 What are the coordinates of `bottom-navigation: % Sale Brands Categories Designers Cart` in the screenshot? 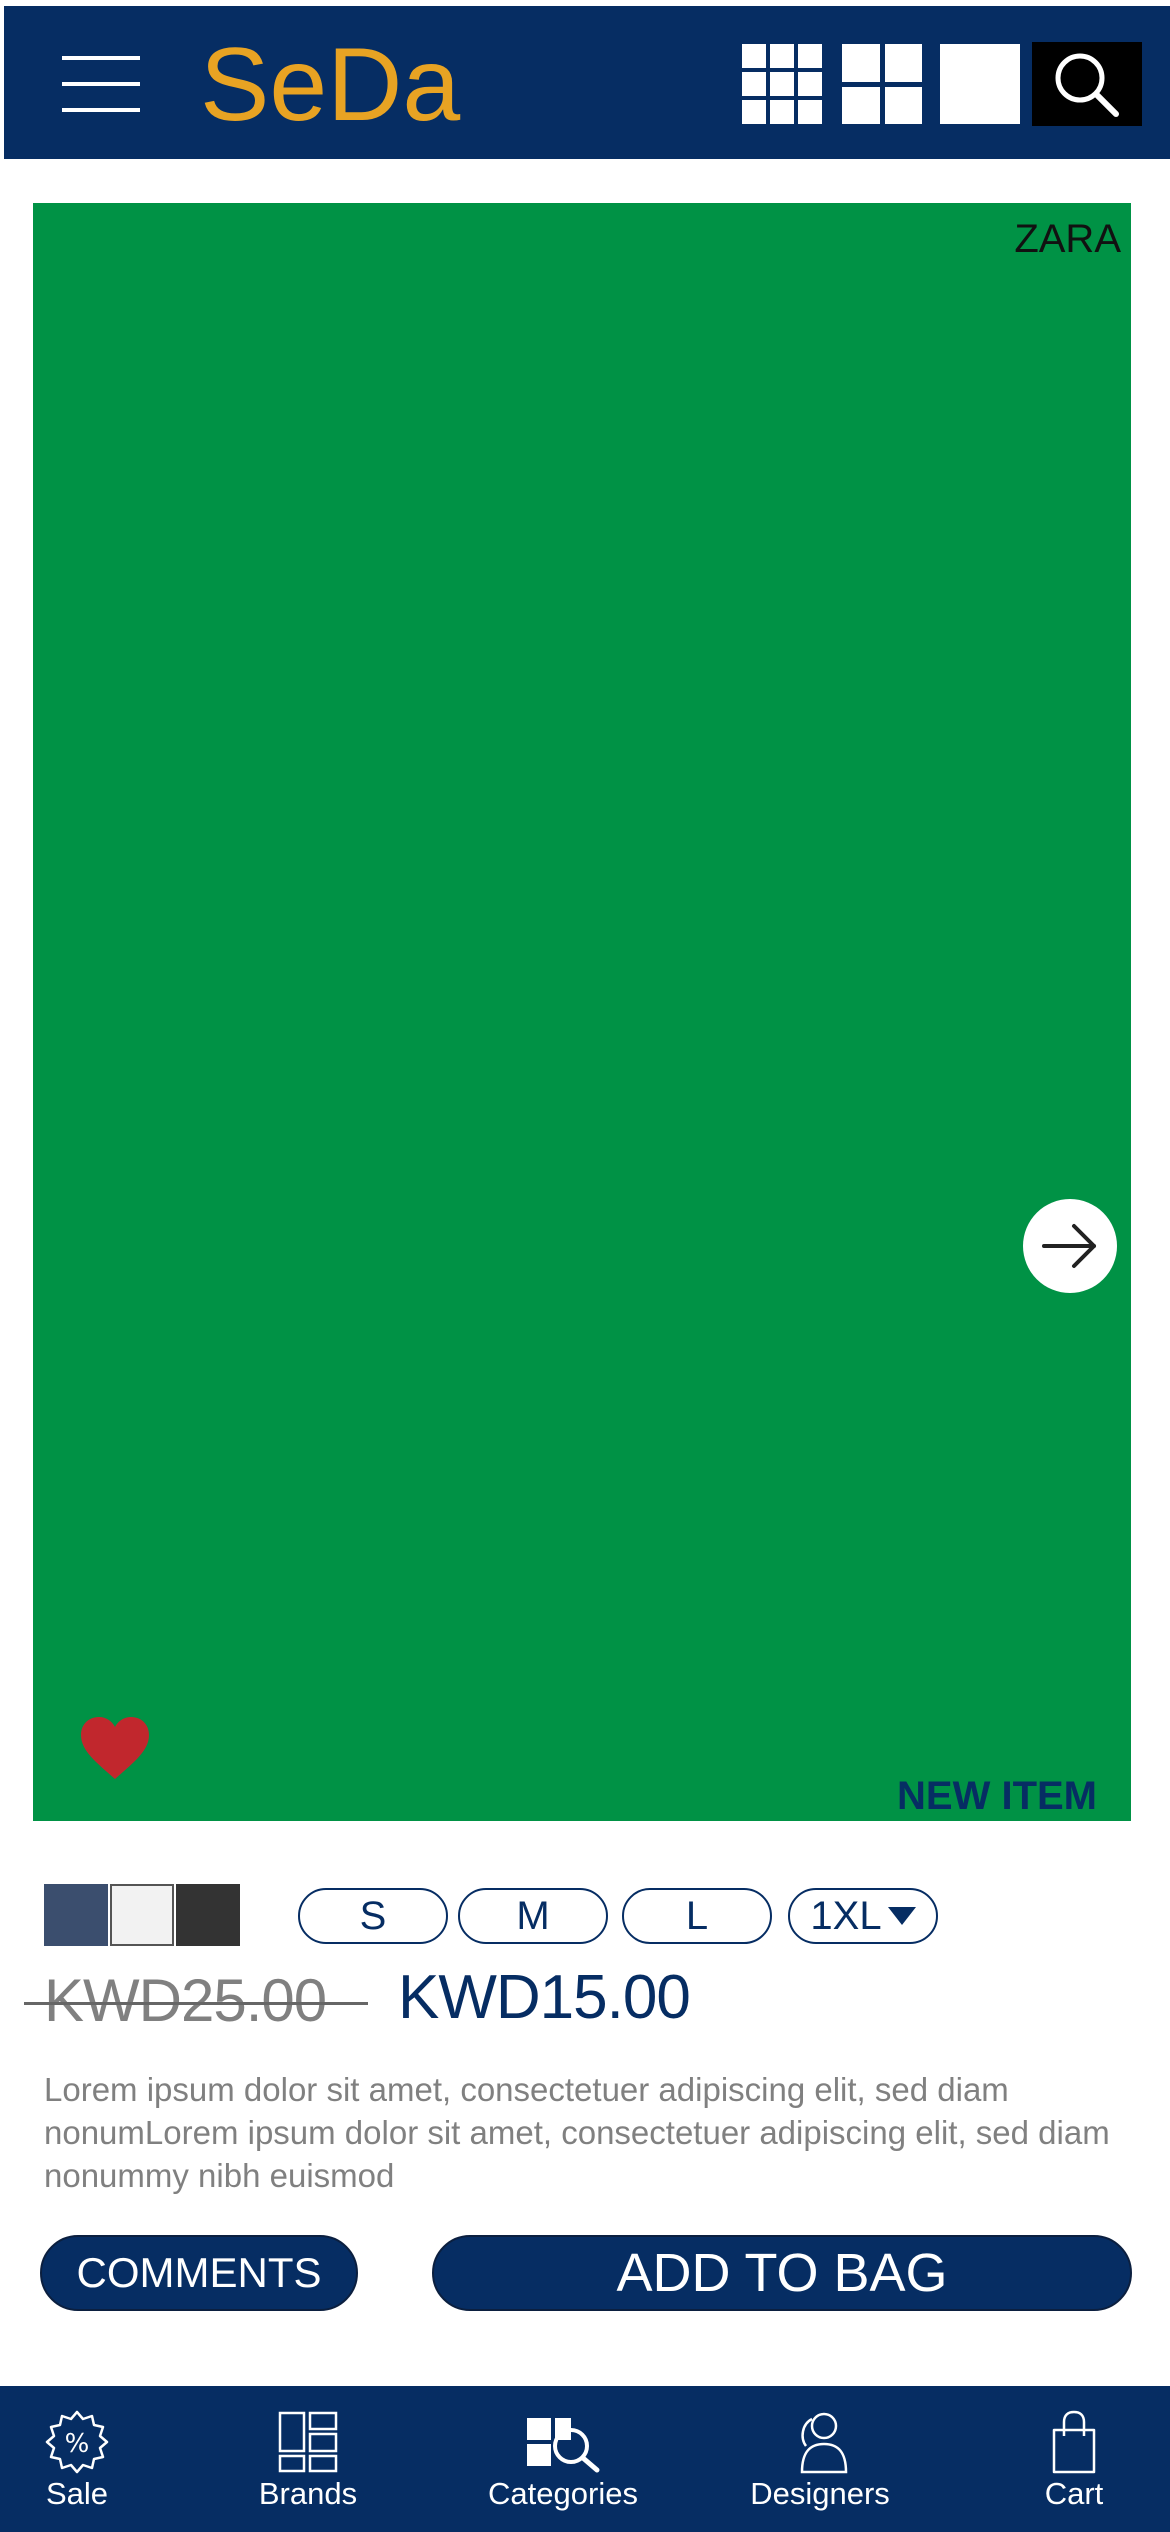 It's located at (585, 2459).